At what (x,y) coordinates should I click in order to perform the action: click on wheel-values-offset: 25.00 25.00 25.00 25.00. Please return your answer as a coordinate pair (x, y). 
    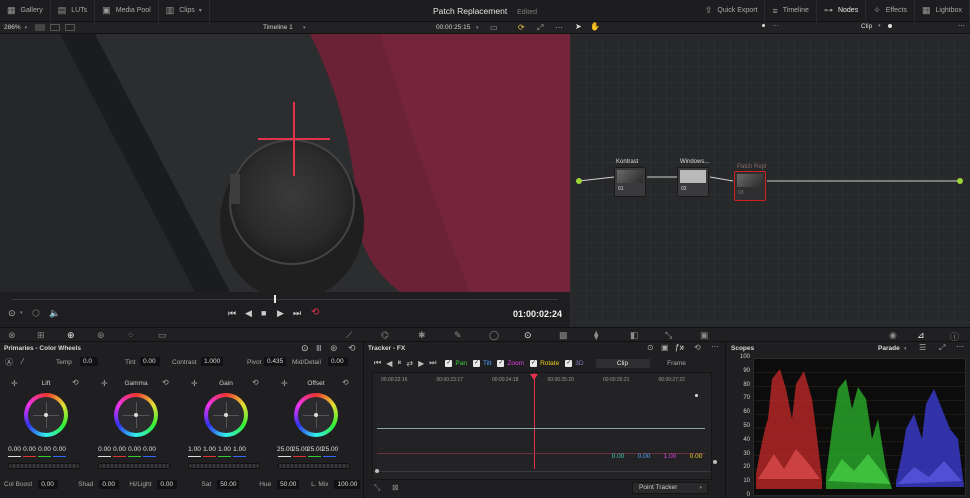
    Looking at the image, I should click on (307, 449).